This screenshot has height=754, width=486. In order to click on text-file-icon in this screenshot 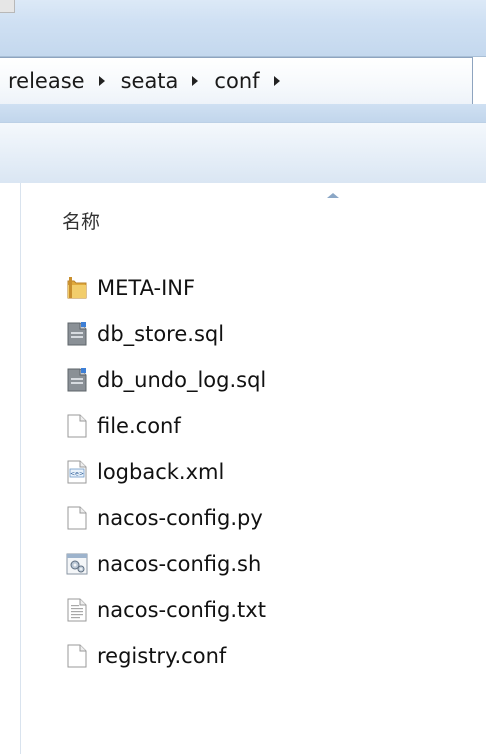, I will do `click(77, 610)`.